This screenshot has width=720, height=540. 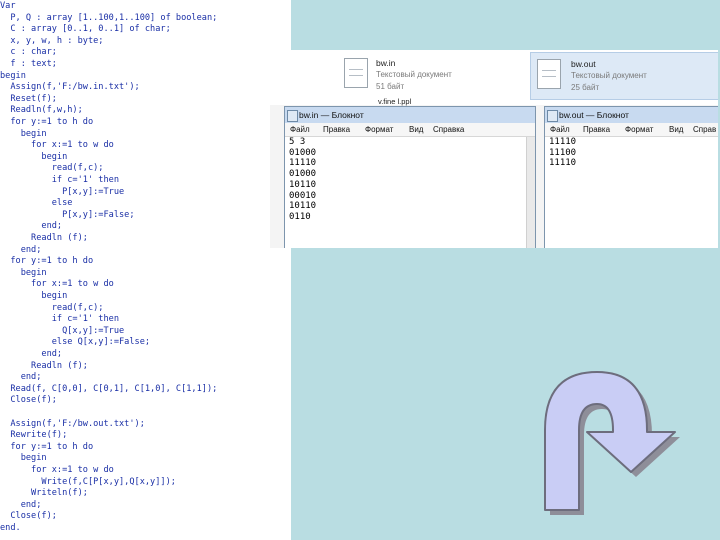 What do you see at coordinates (75, 342) in the screenshot?
I see `code-line: else Q[x,y]:=False;` at bounding box center [75, 342].